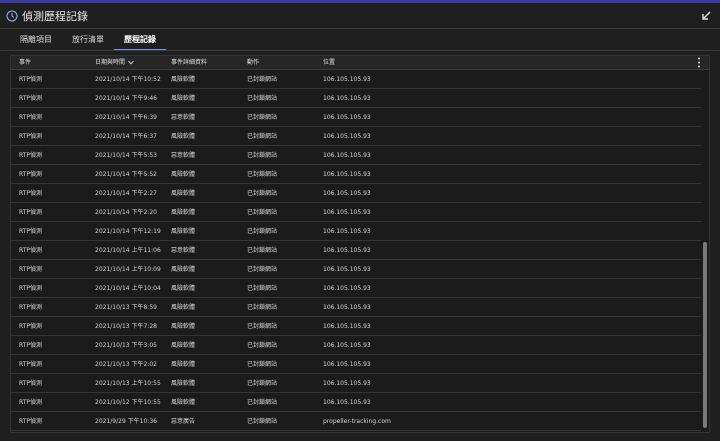 The width and height of the screenshot is (720, 441). Describe the element at coordinates (705, 335) in the screenshot. I see `vertical-scrollbar` at that location.